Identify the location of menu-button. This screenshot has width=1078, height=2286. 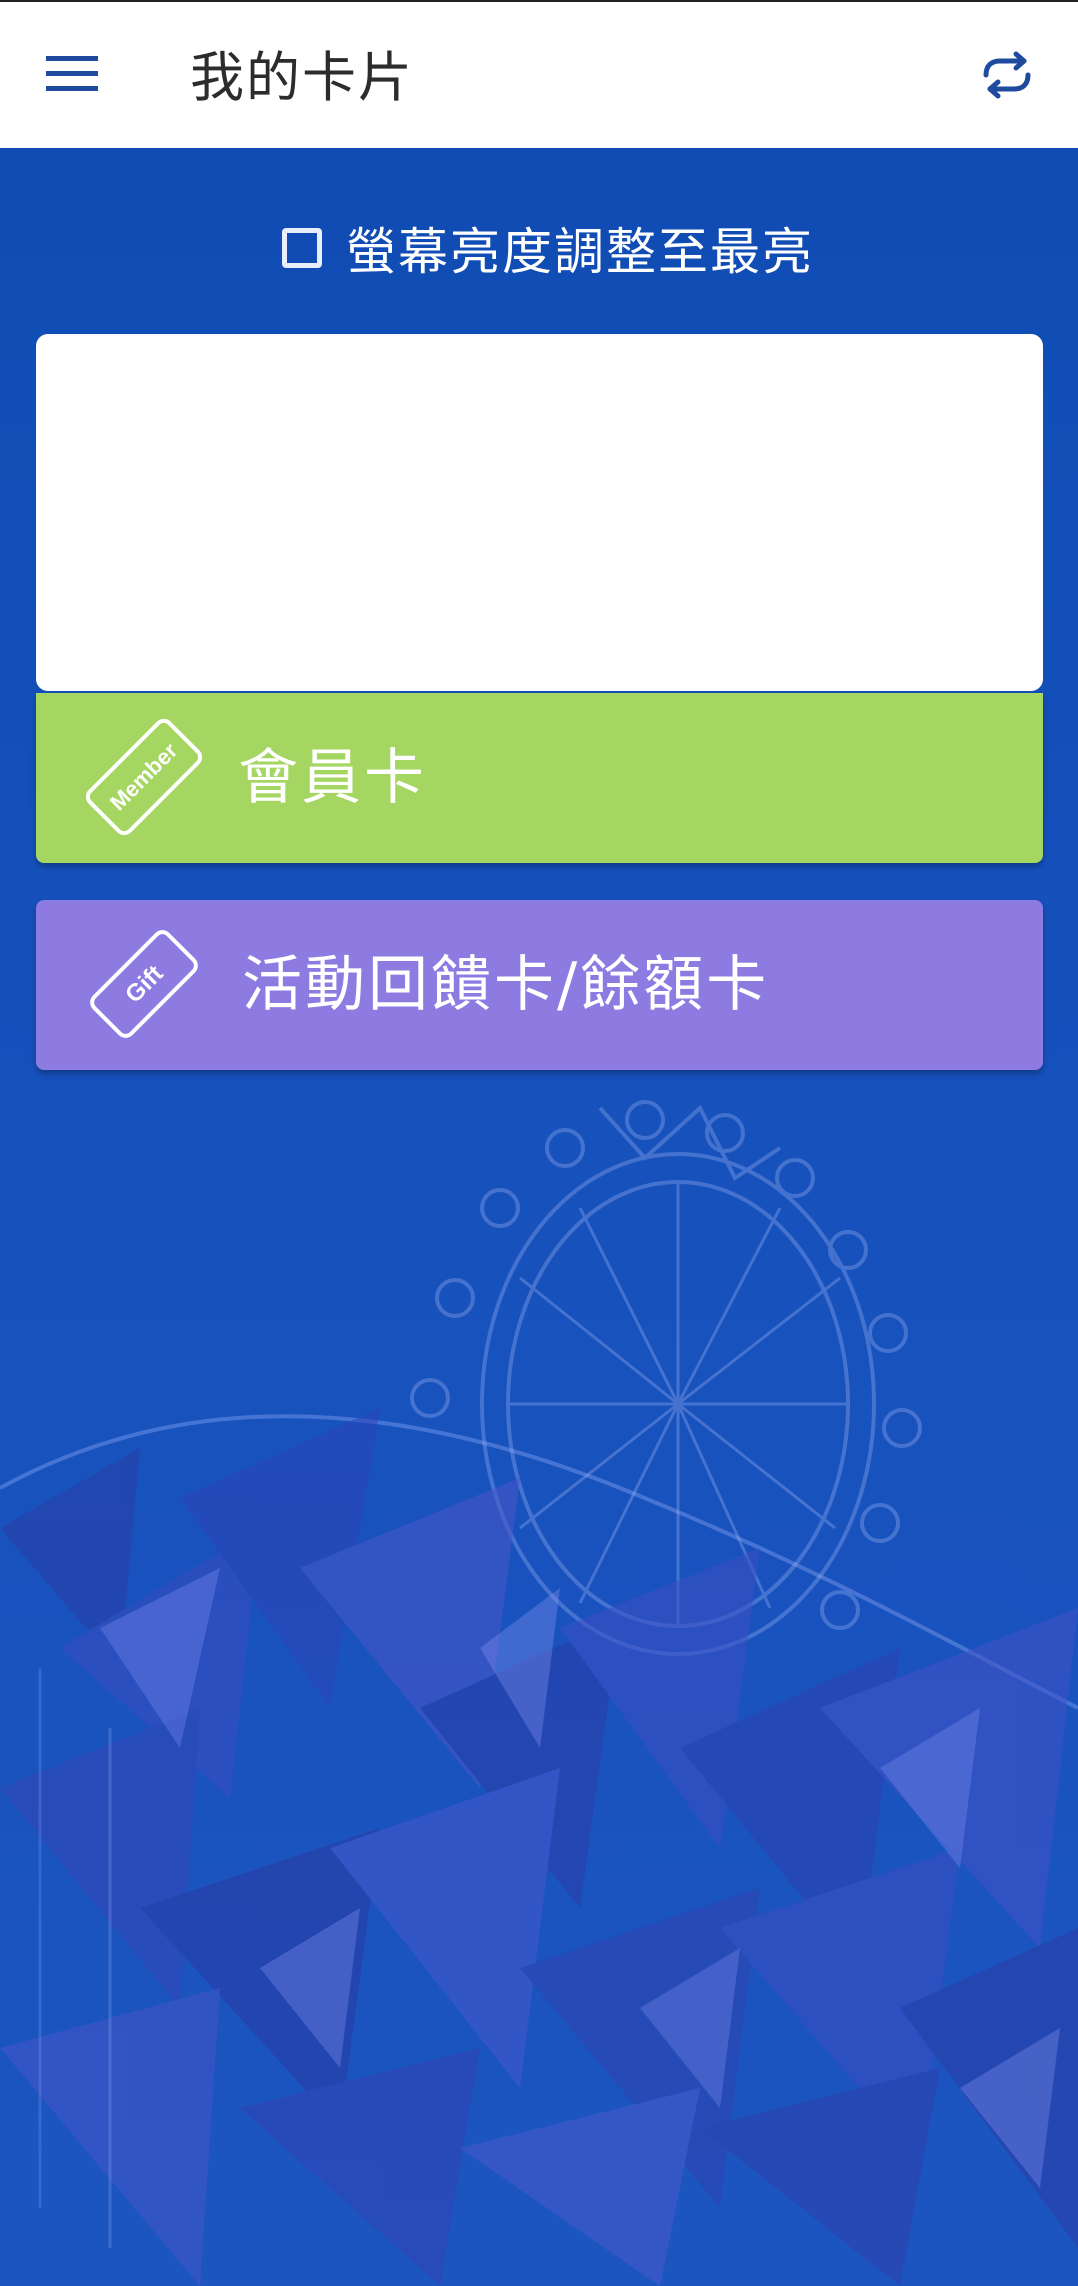
(72, 74).